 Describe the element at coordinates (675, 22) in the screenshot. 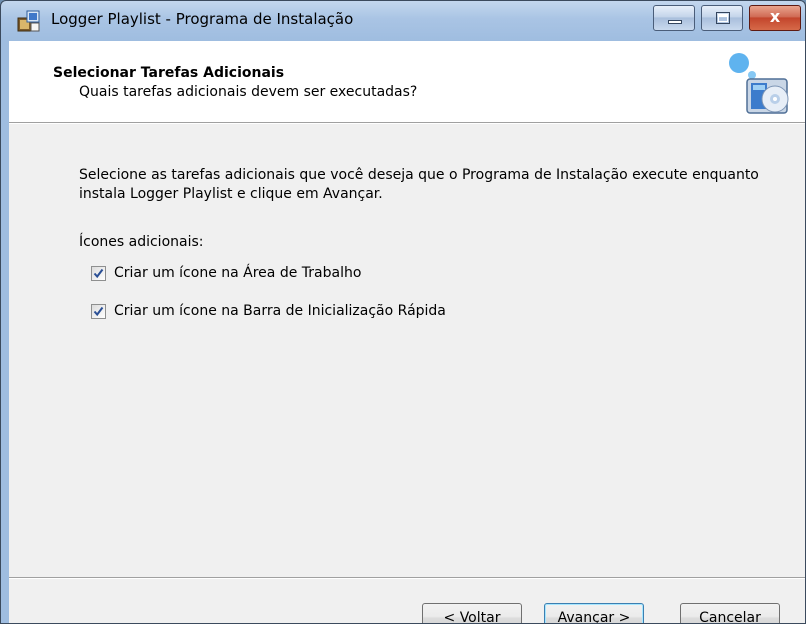

I see `minimize-icon` at that location.